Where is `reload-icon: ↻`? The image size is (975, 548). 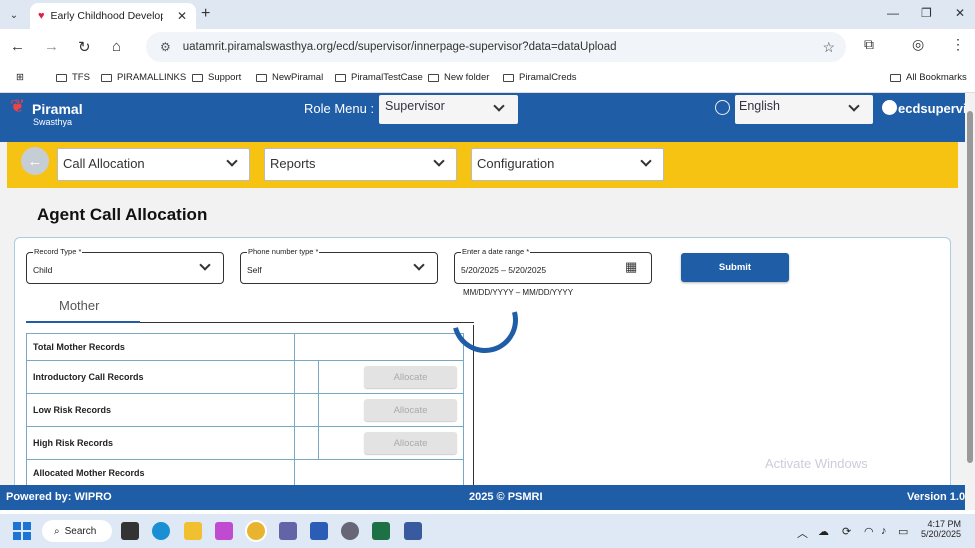 reload-icon: ↻ is located at coordinates (84, 47).